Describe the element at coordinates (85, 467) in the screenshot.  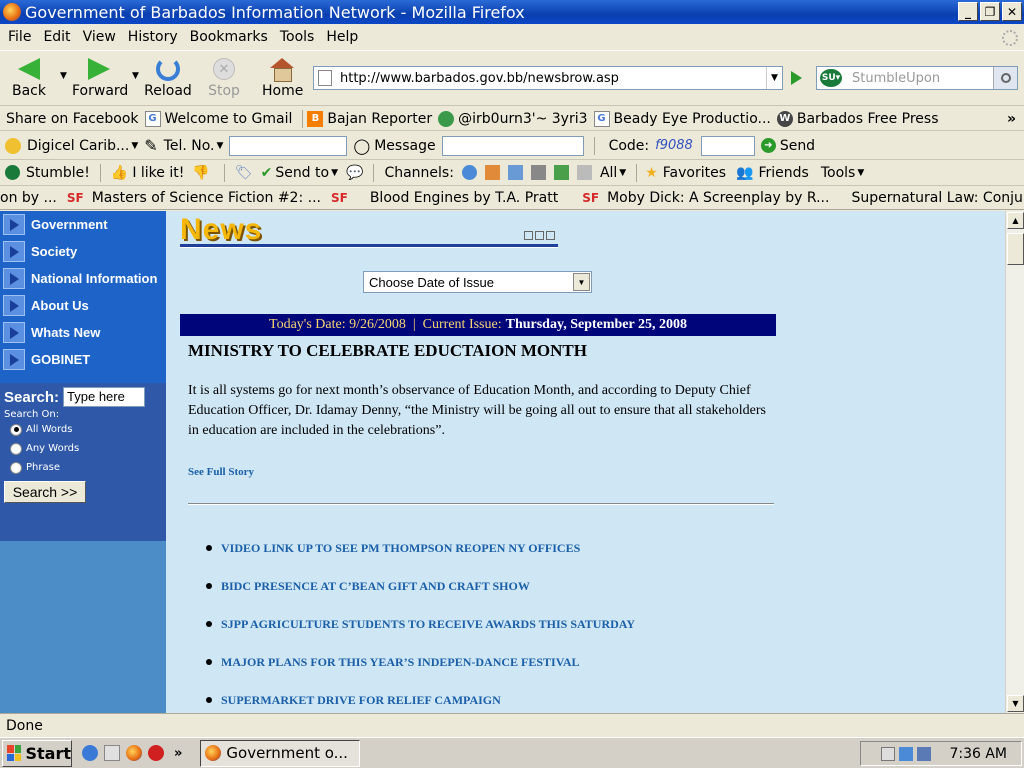
I see `radio-phrase: Phrase` at that location.